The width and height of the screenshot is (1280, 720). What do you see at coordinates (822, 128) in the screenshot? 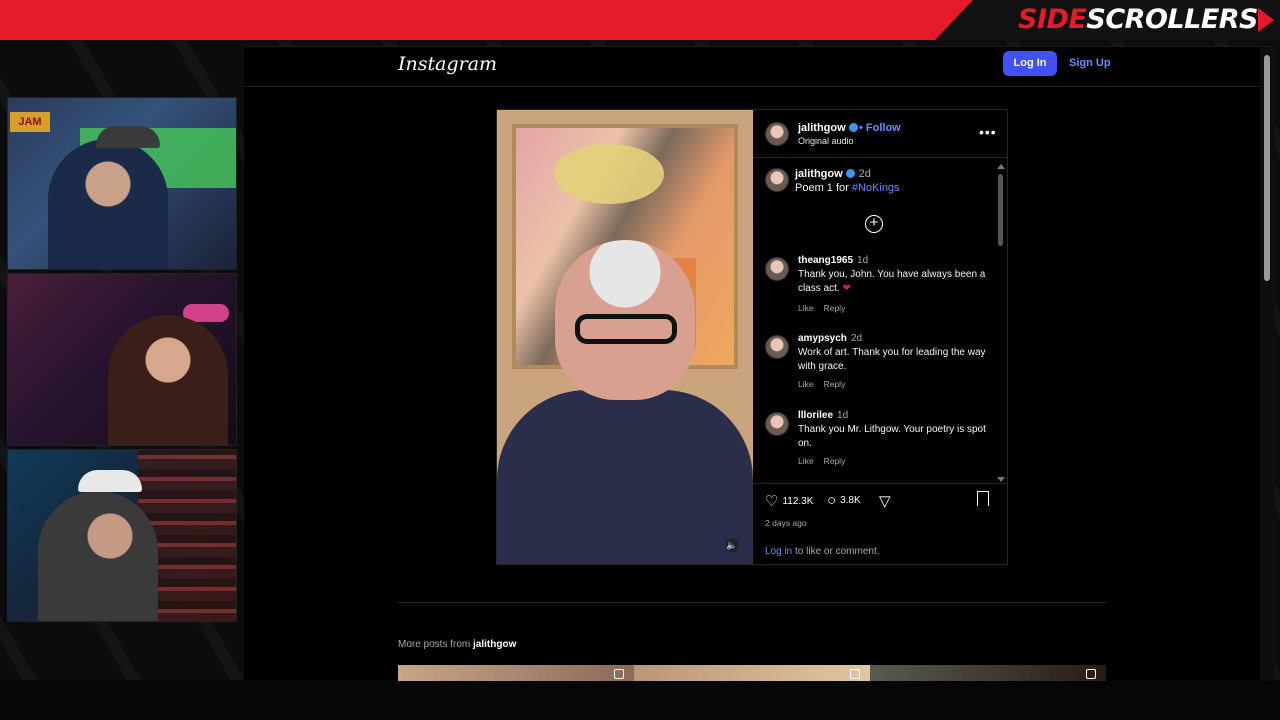
I see `author-name: jalithgow` at bounding box center [822, 128].